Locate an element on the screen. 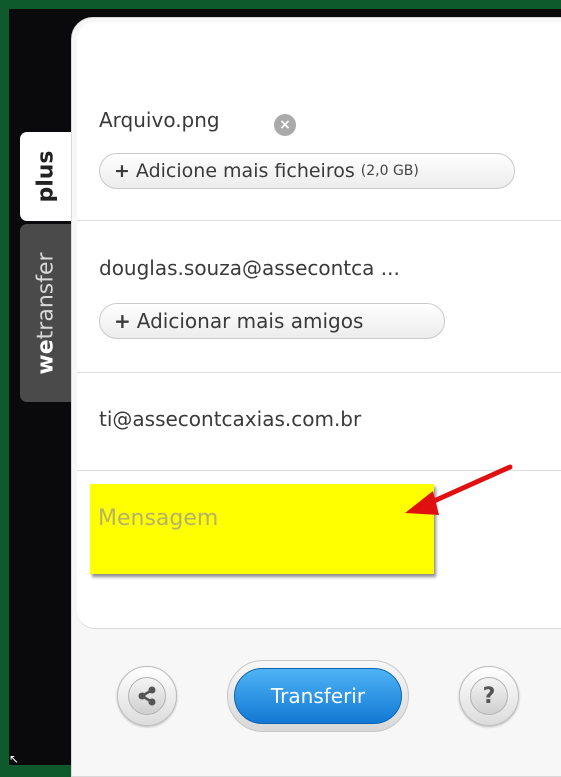 The height and width of the screenshot is (777, 561). add-files-size: (2,0 GB) is located at coordinates (389, 171).